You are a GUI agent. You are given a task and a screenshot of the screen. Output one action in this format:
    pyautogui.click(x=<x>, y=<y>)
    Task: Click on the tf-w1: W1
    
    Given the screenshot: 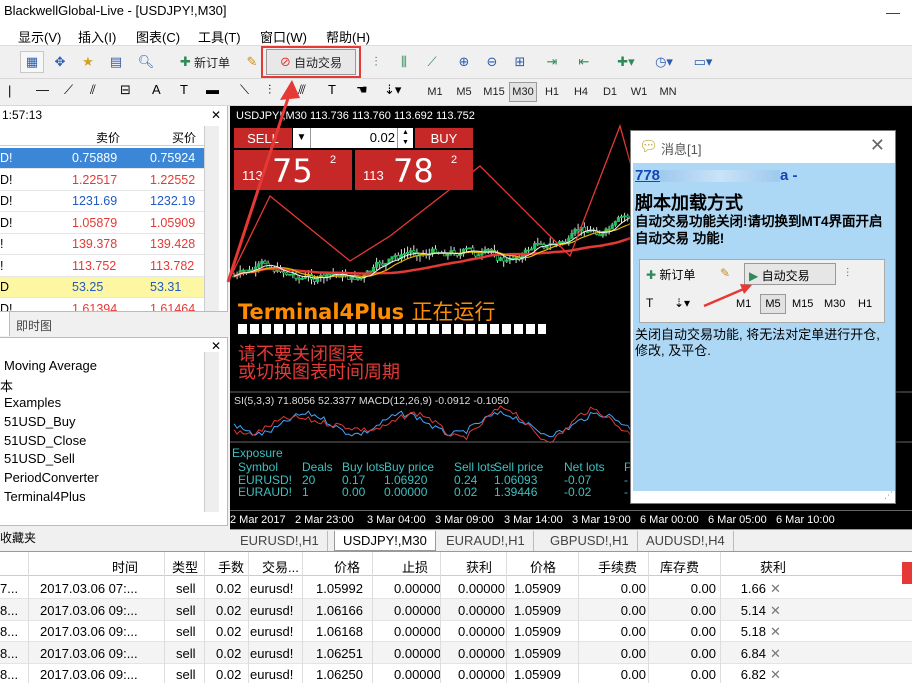 What is the action you would take?
    pyautogui.click(x=639, y=92)
    